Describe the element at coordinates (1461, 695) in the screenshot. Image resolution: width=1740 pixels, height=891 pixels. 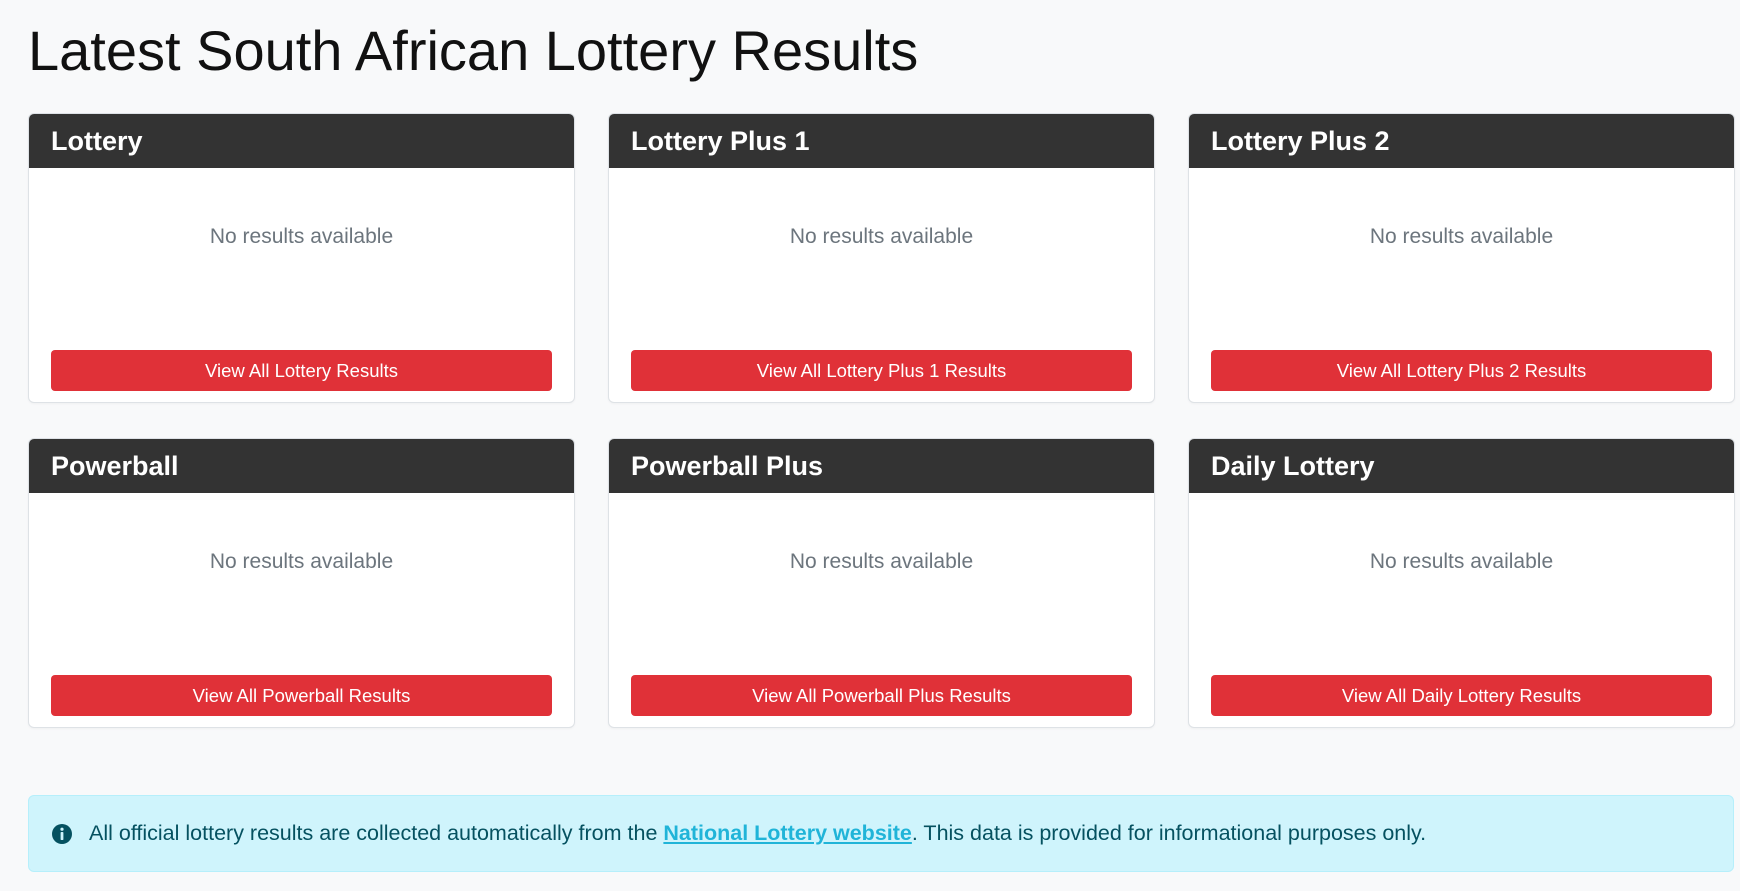
I see `view-all-daily-lottery-results-button: View All Daily Lottery Results` at that location.